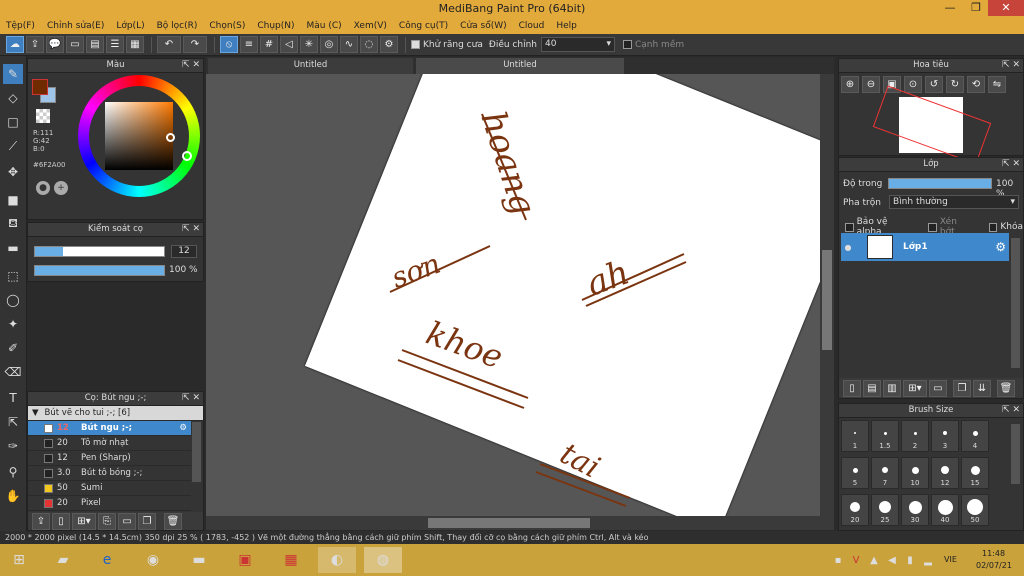  What do you see at coordinates (848, 247) in the screenshot?
I see `visibility-icon: ●` at bounding box center [848, 247].